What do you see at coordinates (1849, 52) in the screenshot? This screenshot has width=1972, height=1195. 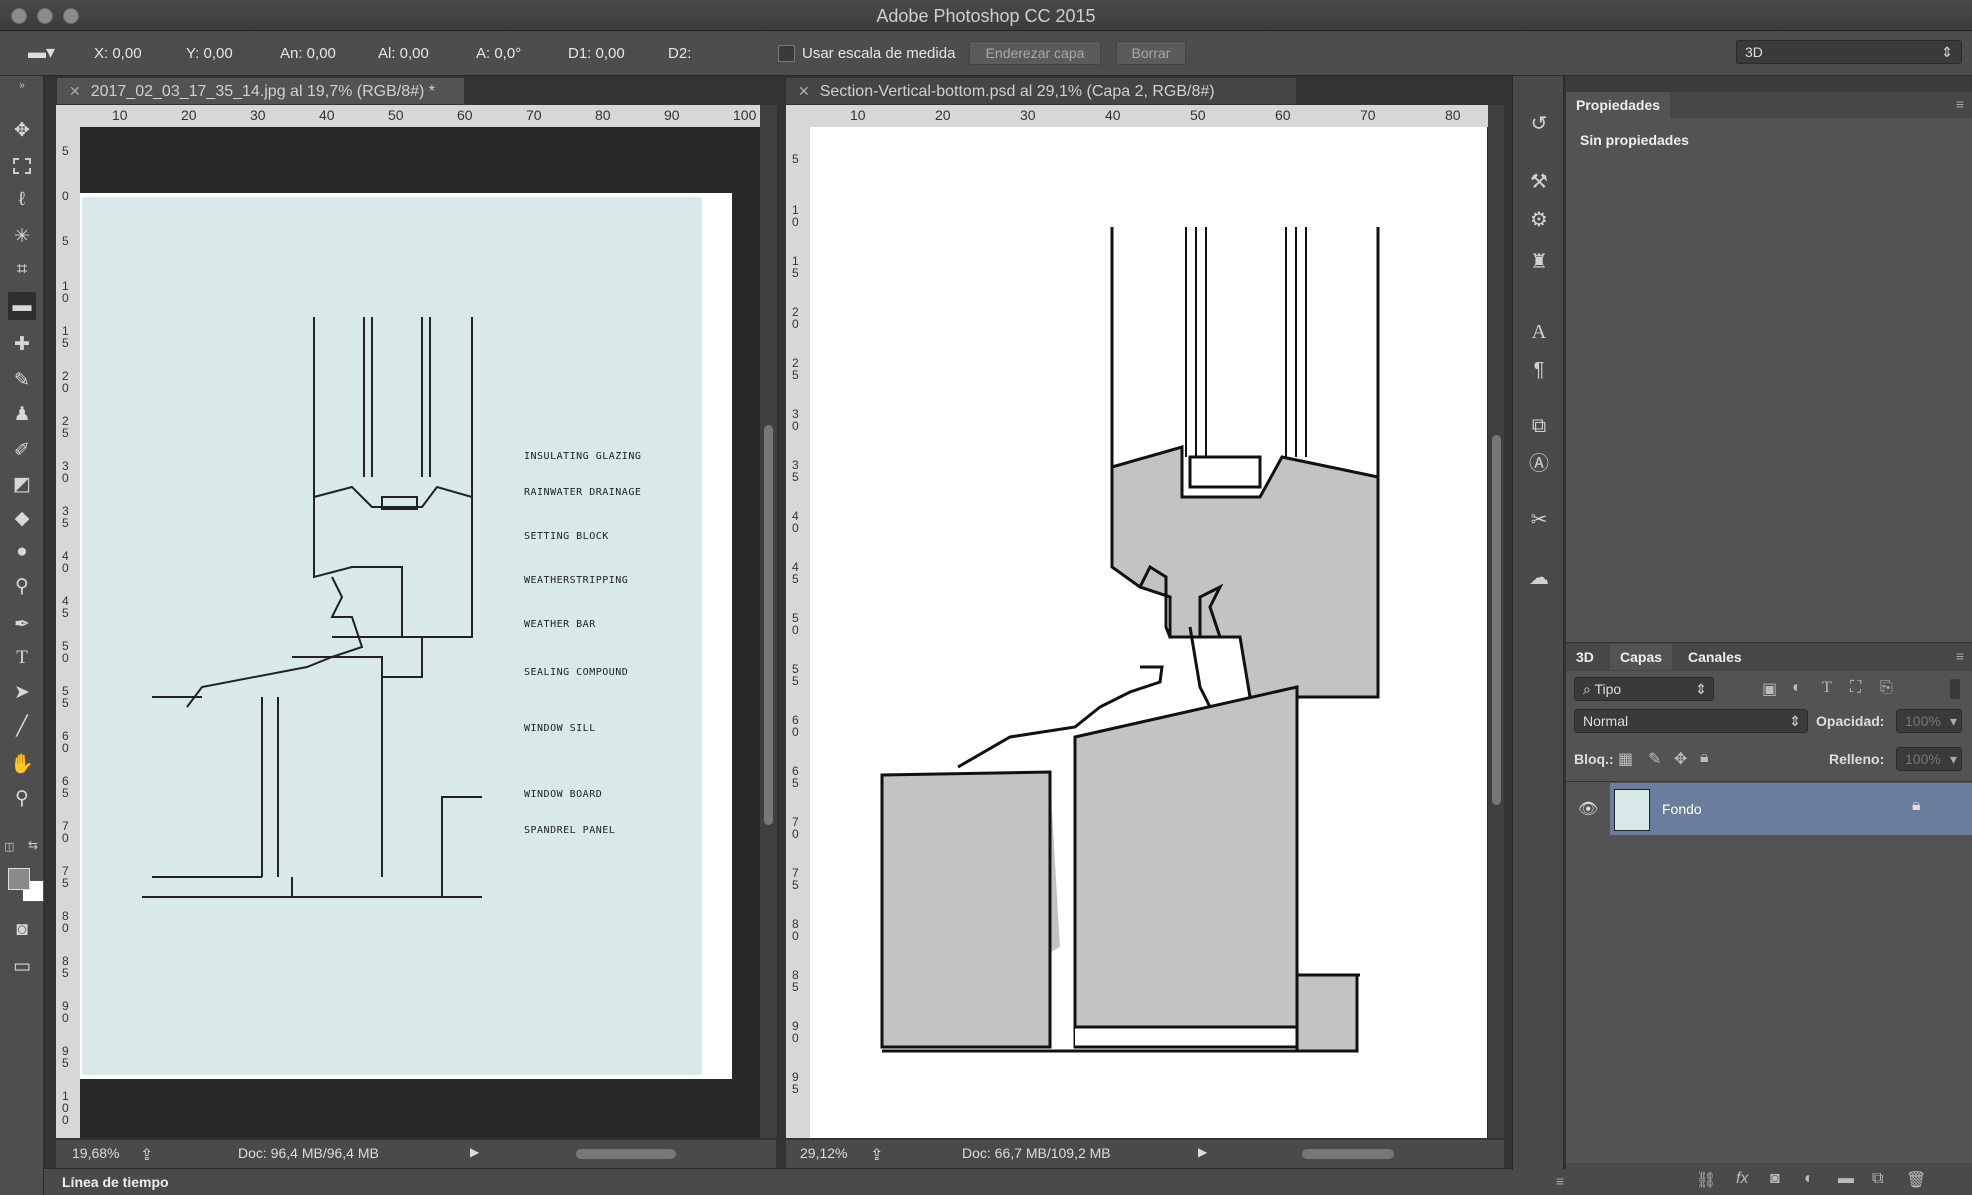 I see `workspace-select: 3D ⇕` at bounding box center [1849, 52].